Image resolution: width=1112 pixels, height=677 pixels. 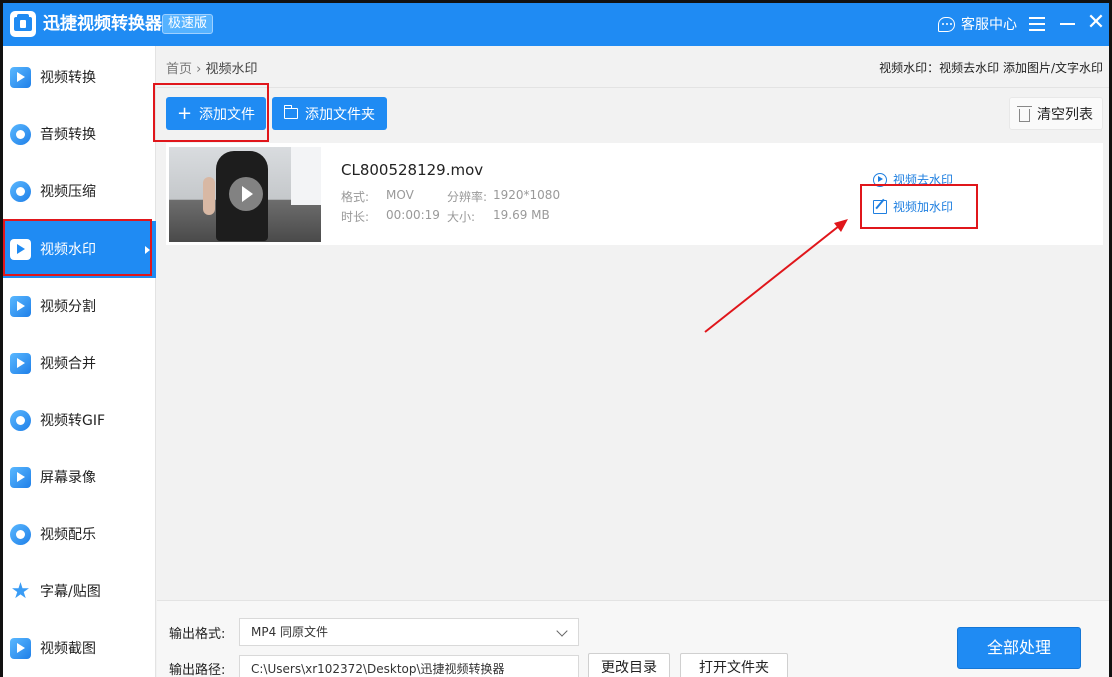 I want to click on add-folder-button: 添加文件夹, so click(x=329, y=113).